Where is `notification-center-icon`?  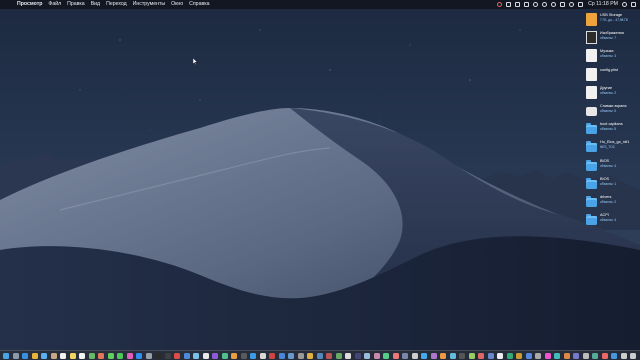 notification-center-icon is located at coordinates (633, 4).